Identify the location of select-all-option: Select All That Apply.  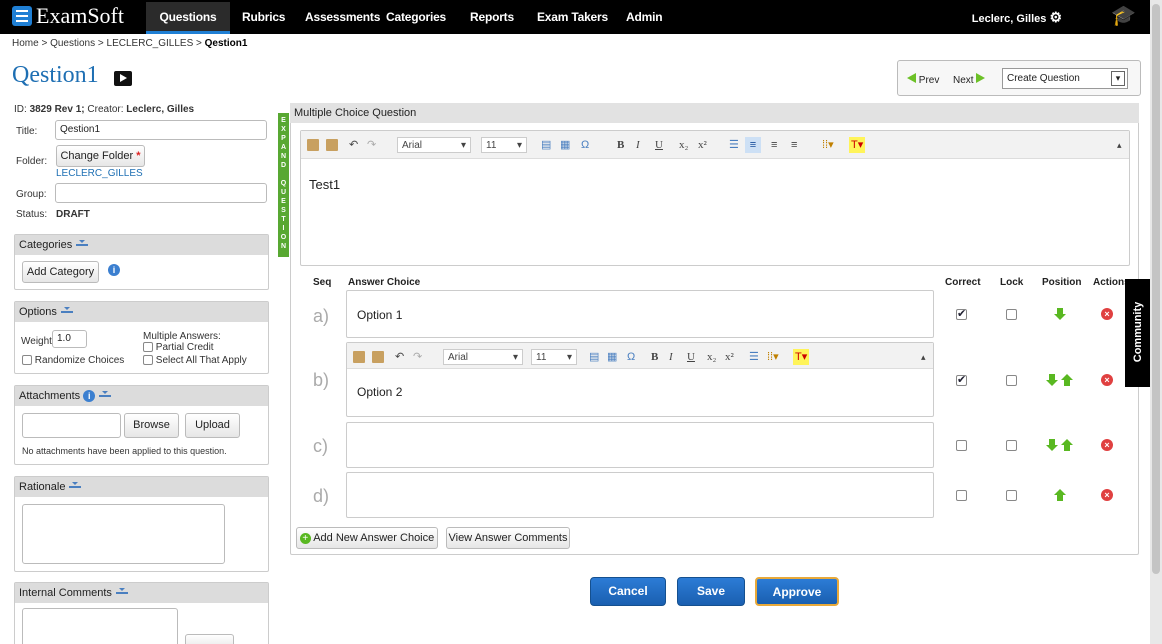
(195, 360).